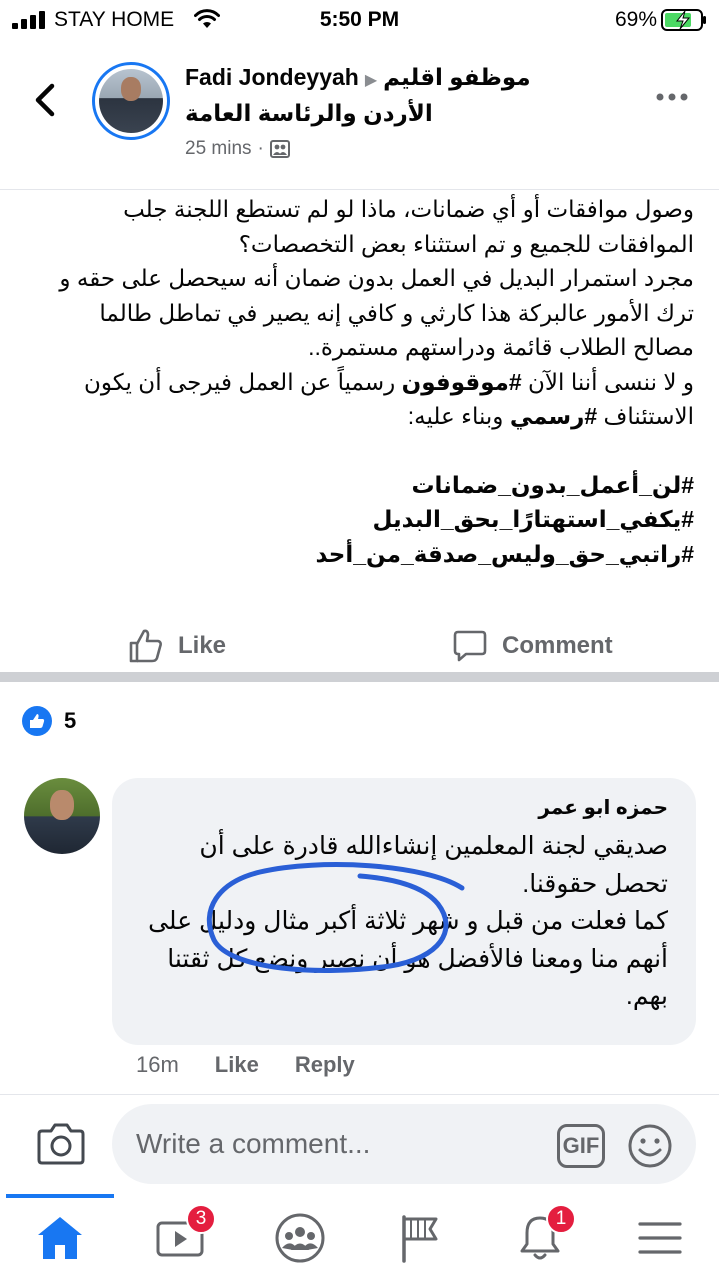 The width and height of the screenshot is (719, 1280). I want to click on post-meta: 25 mins ·, so click(237, 149).